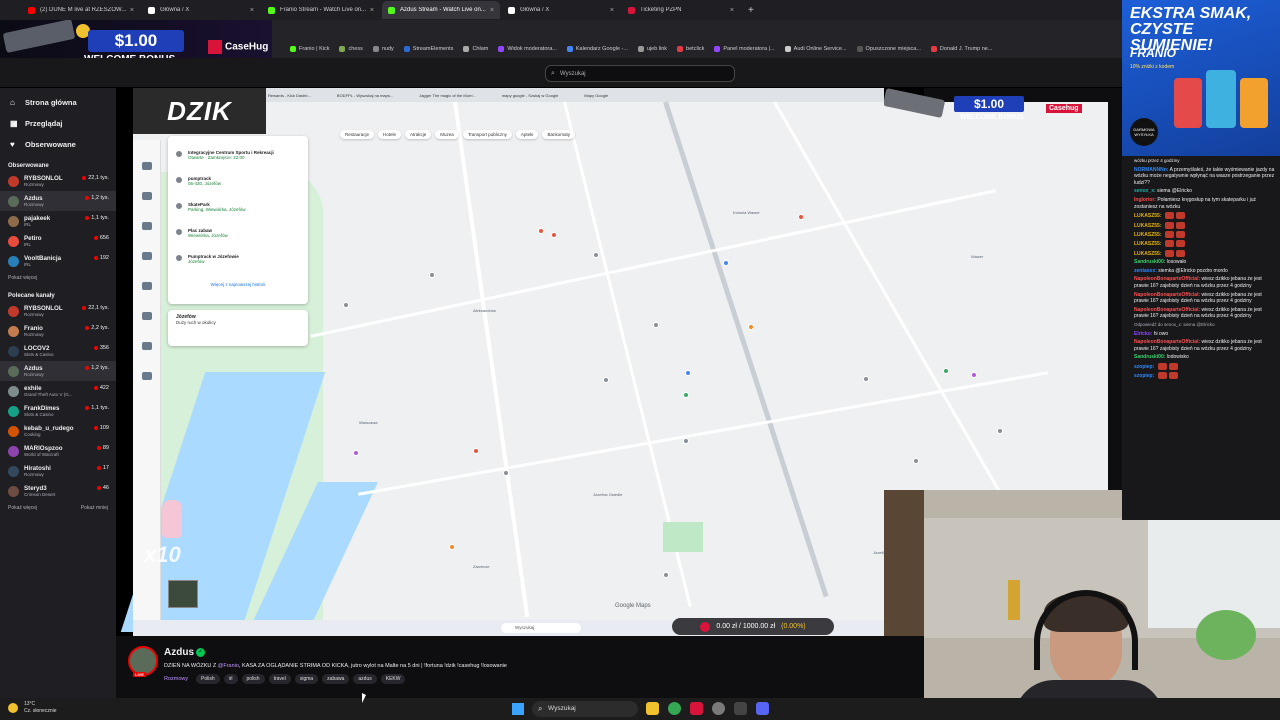 The height and width of the screenshot is (720, 1280). I want to click on nav-item: ♥ Obserwowane, so click(58, 144).